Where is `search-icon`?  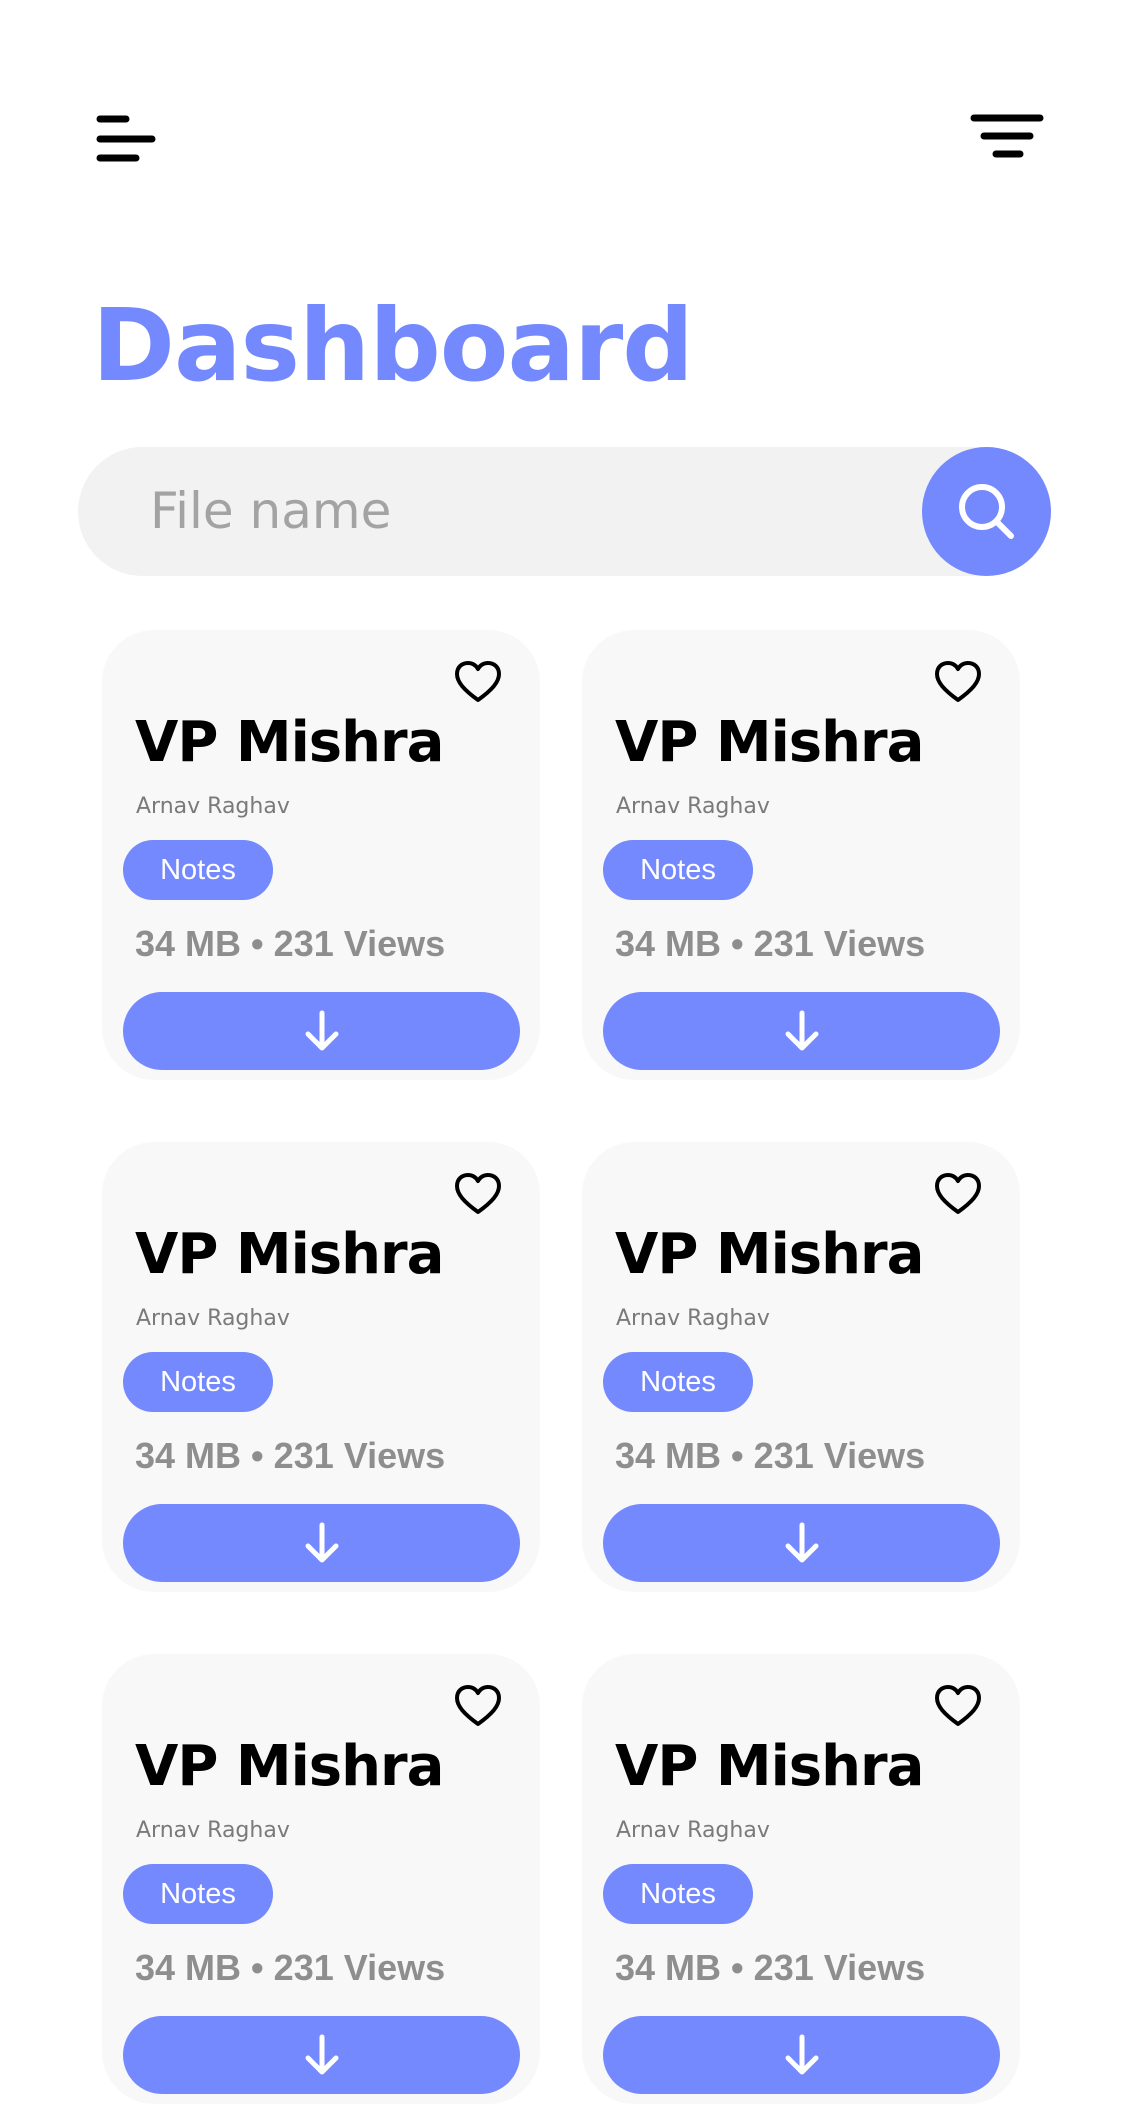 search-icon is located at coordinates (986, 511).